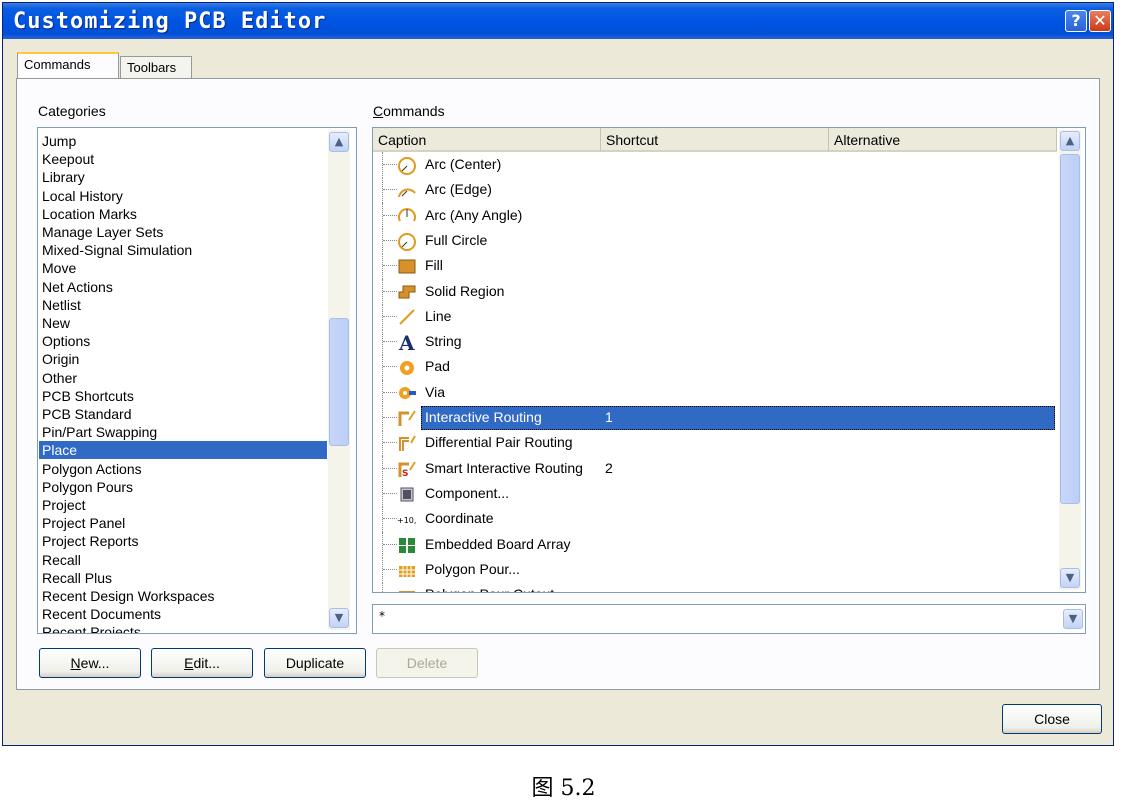 The image size is (1127, 809). I want to click on category-item: Netlist, so click(61, 305).